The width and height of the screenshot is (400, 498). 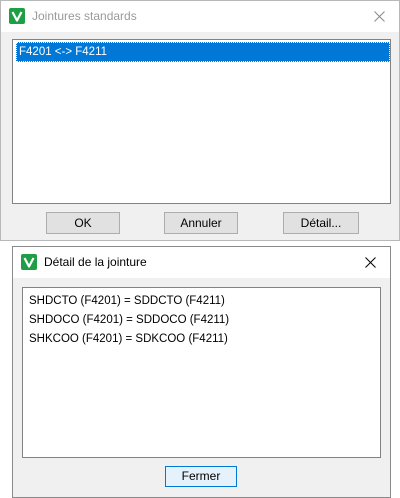 What do you see at coordinates (200, 16) in the screenshot?
I see `joins-title-bar: Jointures standards` at bounding box center [200, 16].